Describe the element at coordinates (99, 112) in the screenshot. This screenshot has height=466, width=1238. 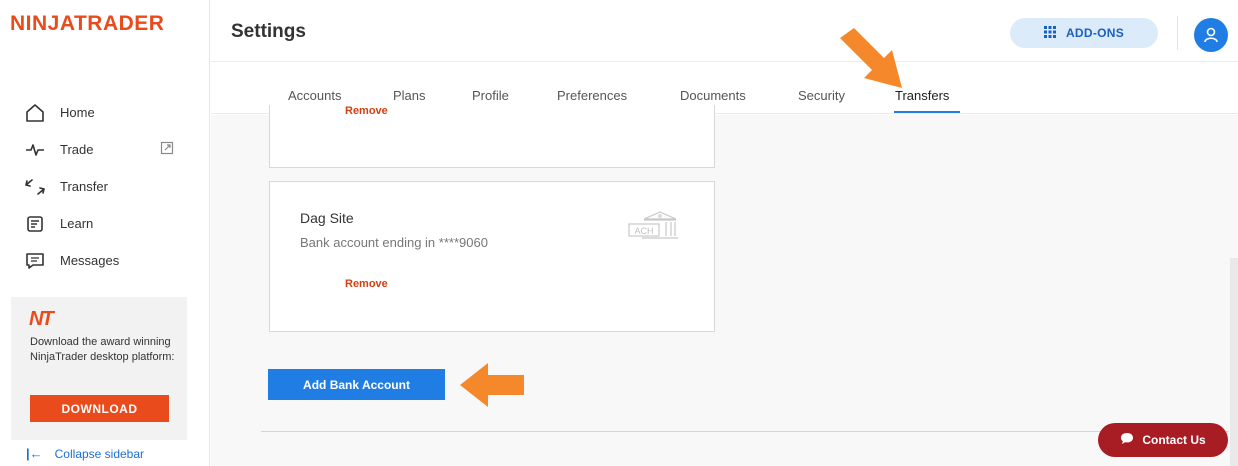
I see `sidebar-item-home: Home` at that location.